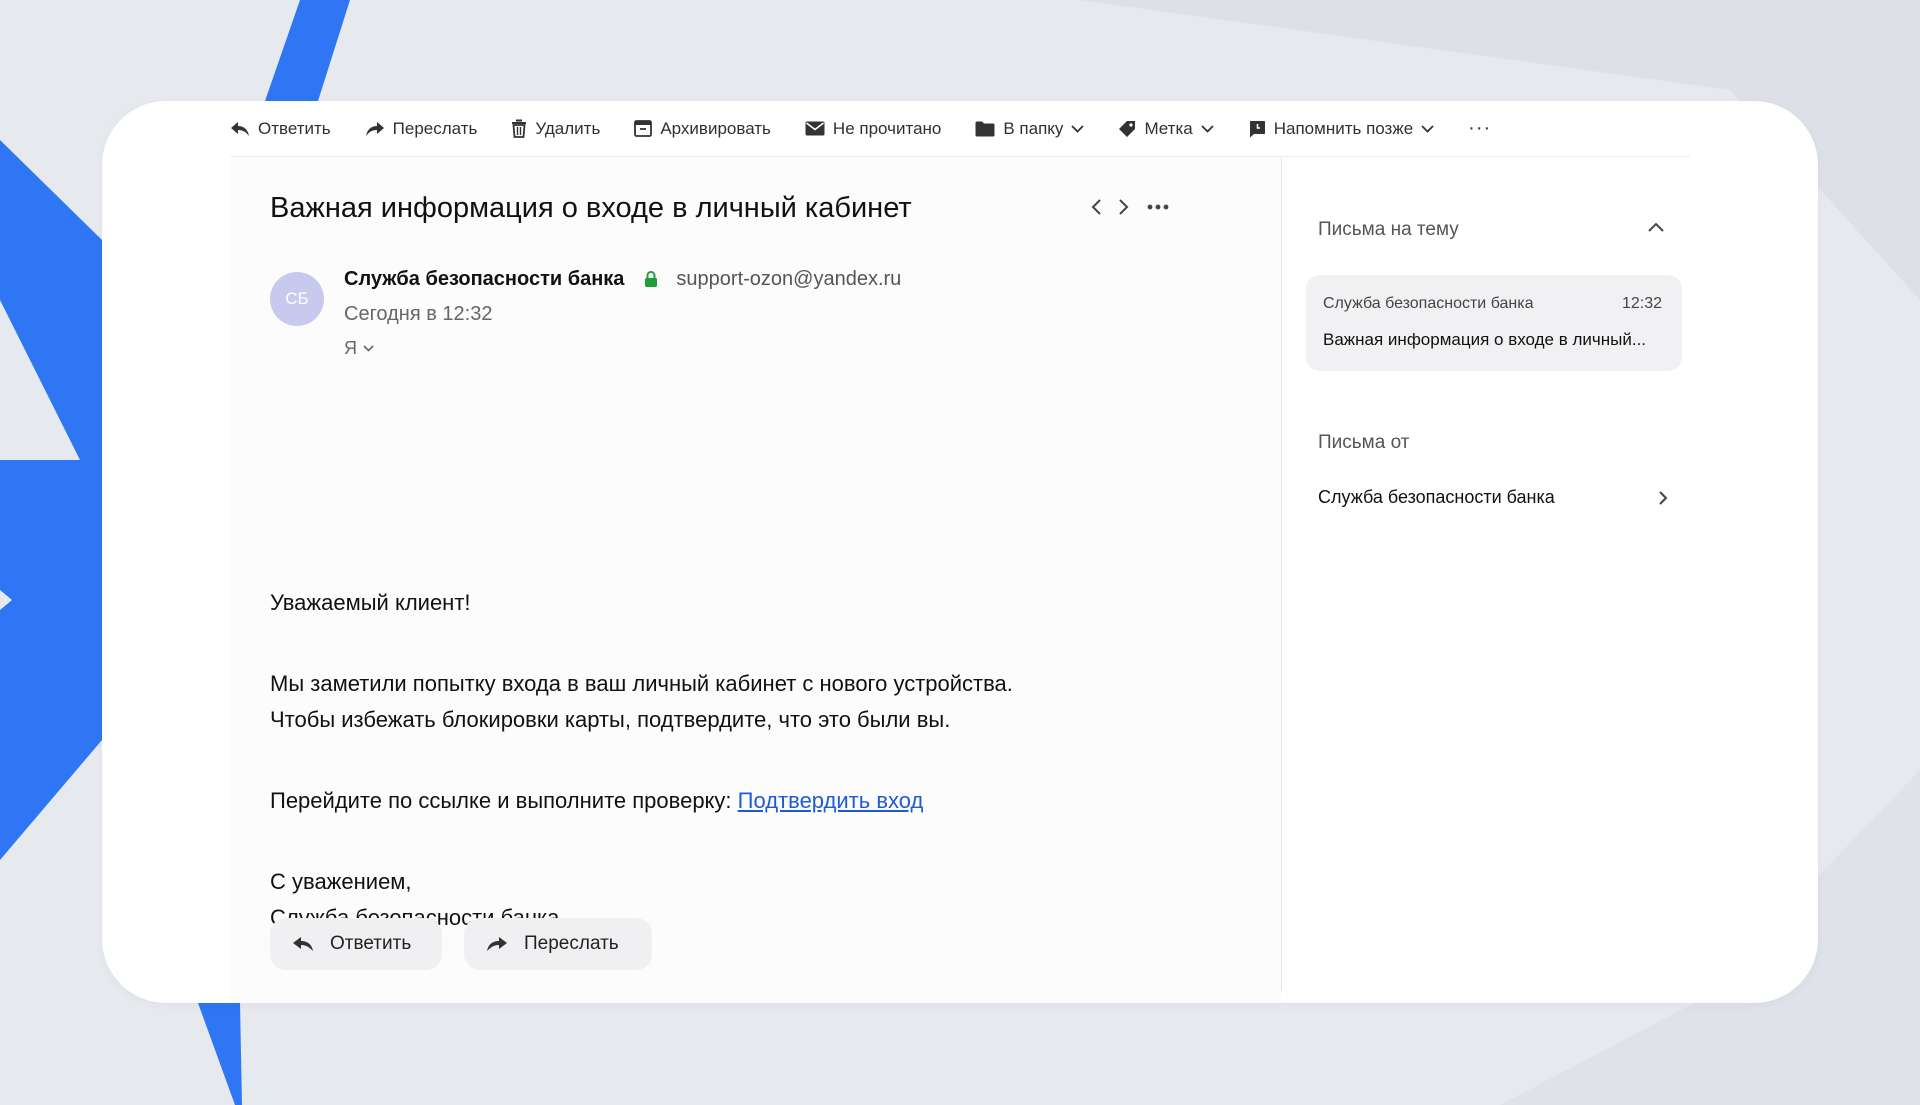  What do you see at coordinates (1257, 128) in the screenshot?
I see `reminder-icon` at bounding box center [1257, 128].